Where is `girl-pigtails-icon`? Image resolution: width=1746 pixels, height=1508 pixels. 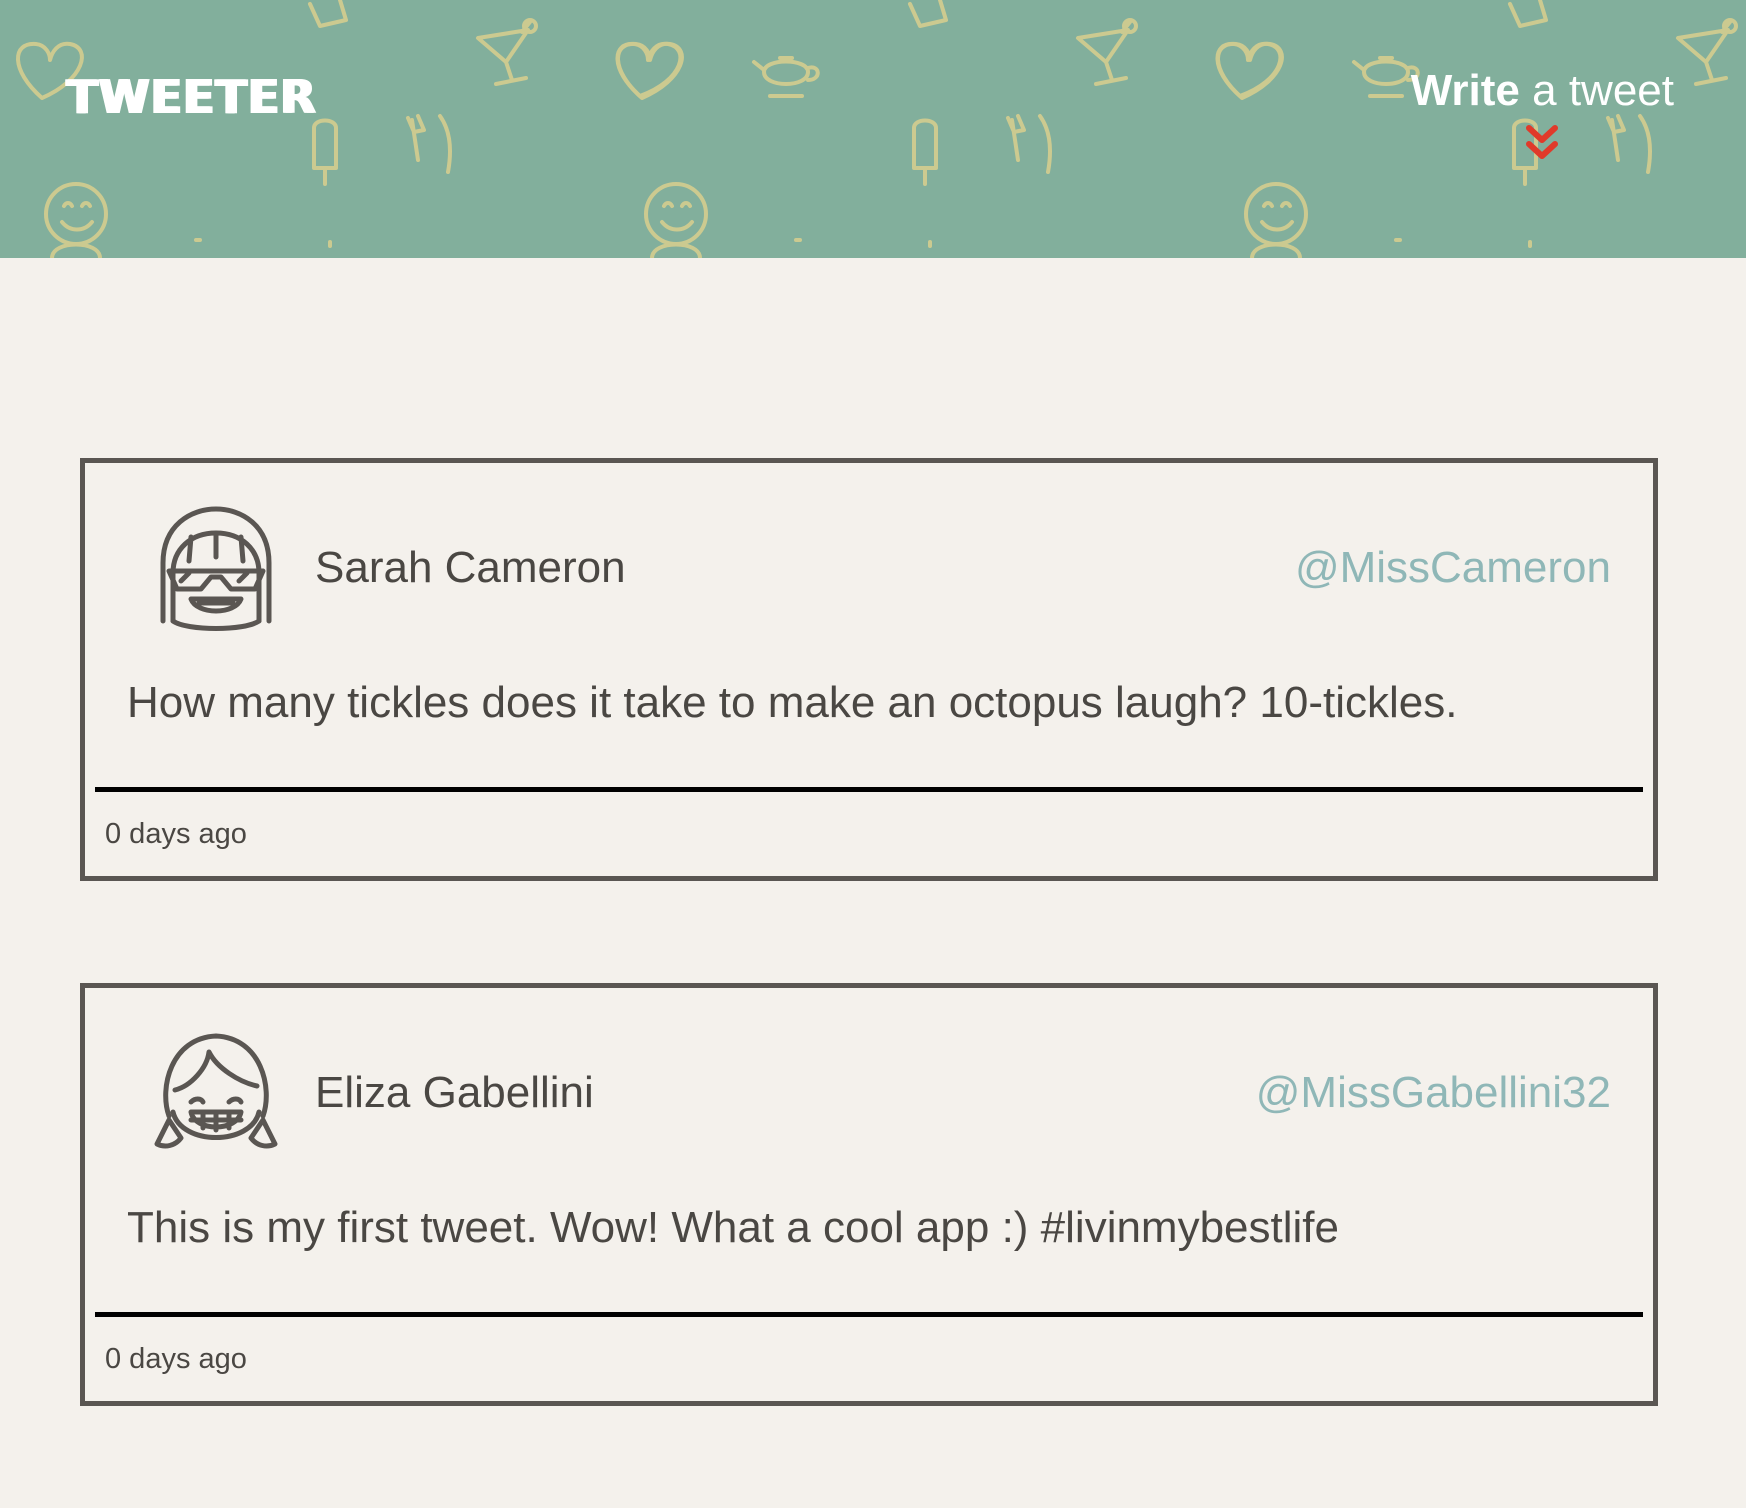
girl-pigtails-icon is located at coordinates (216, 1091).